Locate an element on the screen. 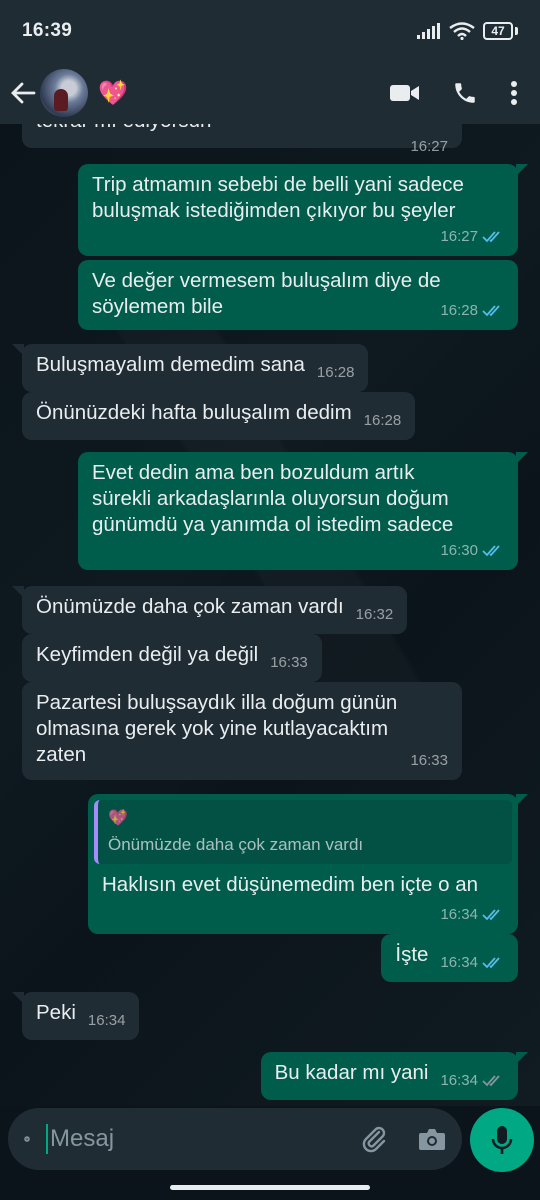  header-actions is located at coordinates (461, 93).